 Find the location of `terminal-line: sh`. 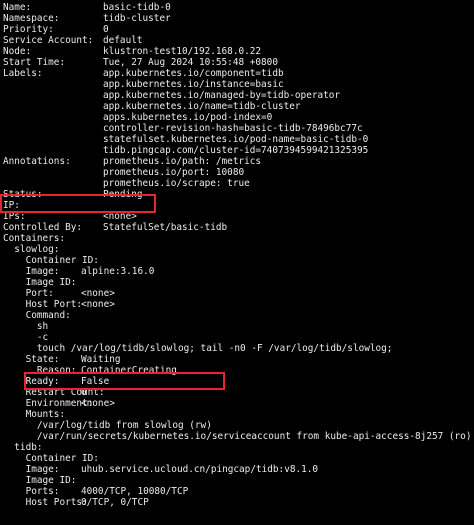

terminal-line: sh is located at coordinates (238, 326).